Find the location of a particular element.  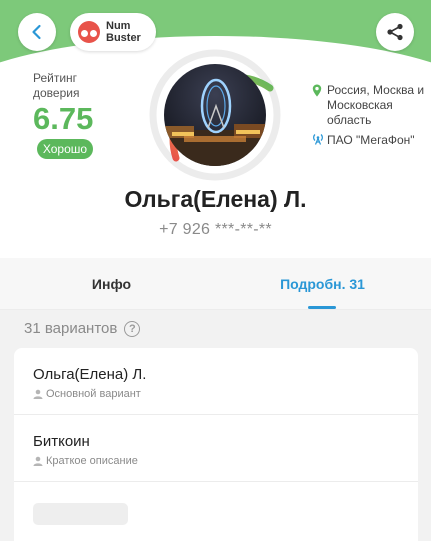

variant-subtitle-text: Основной вариант is located at coordinates (93, 394).